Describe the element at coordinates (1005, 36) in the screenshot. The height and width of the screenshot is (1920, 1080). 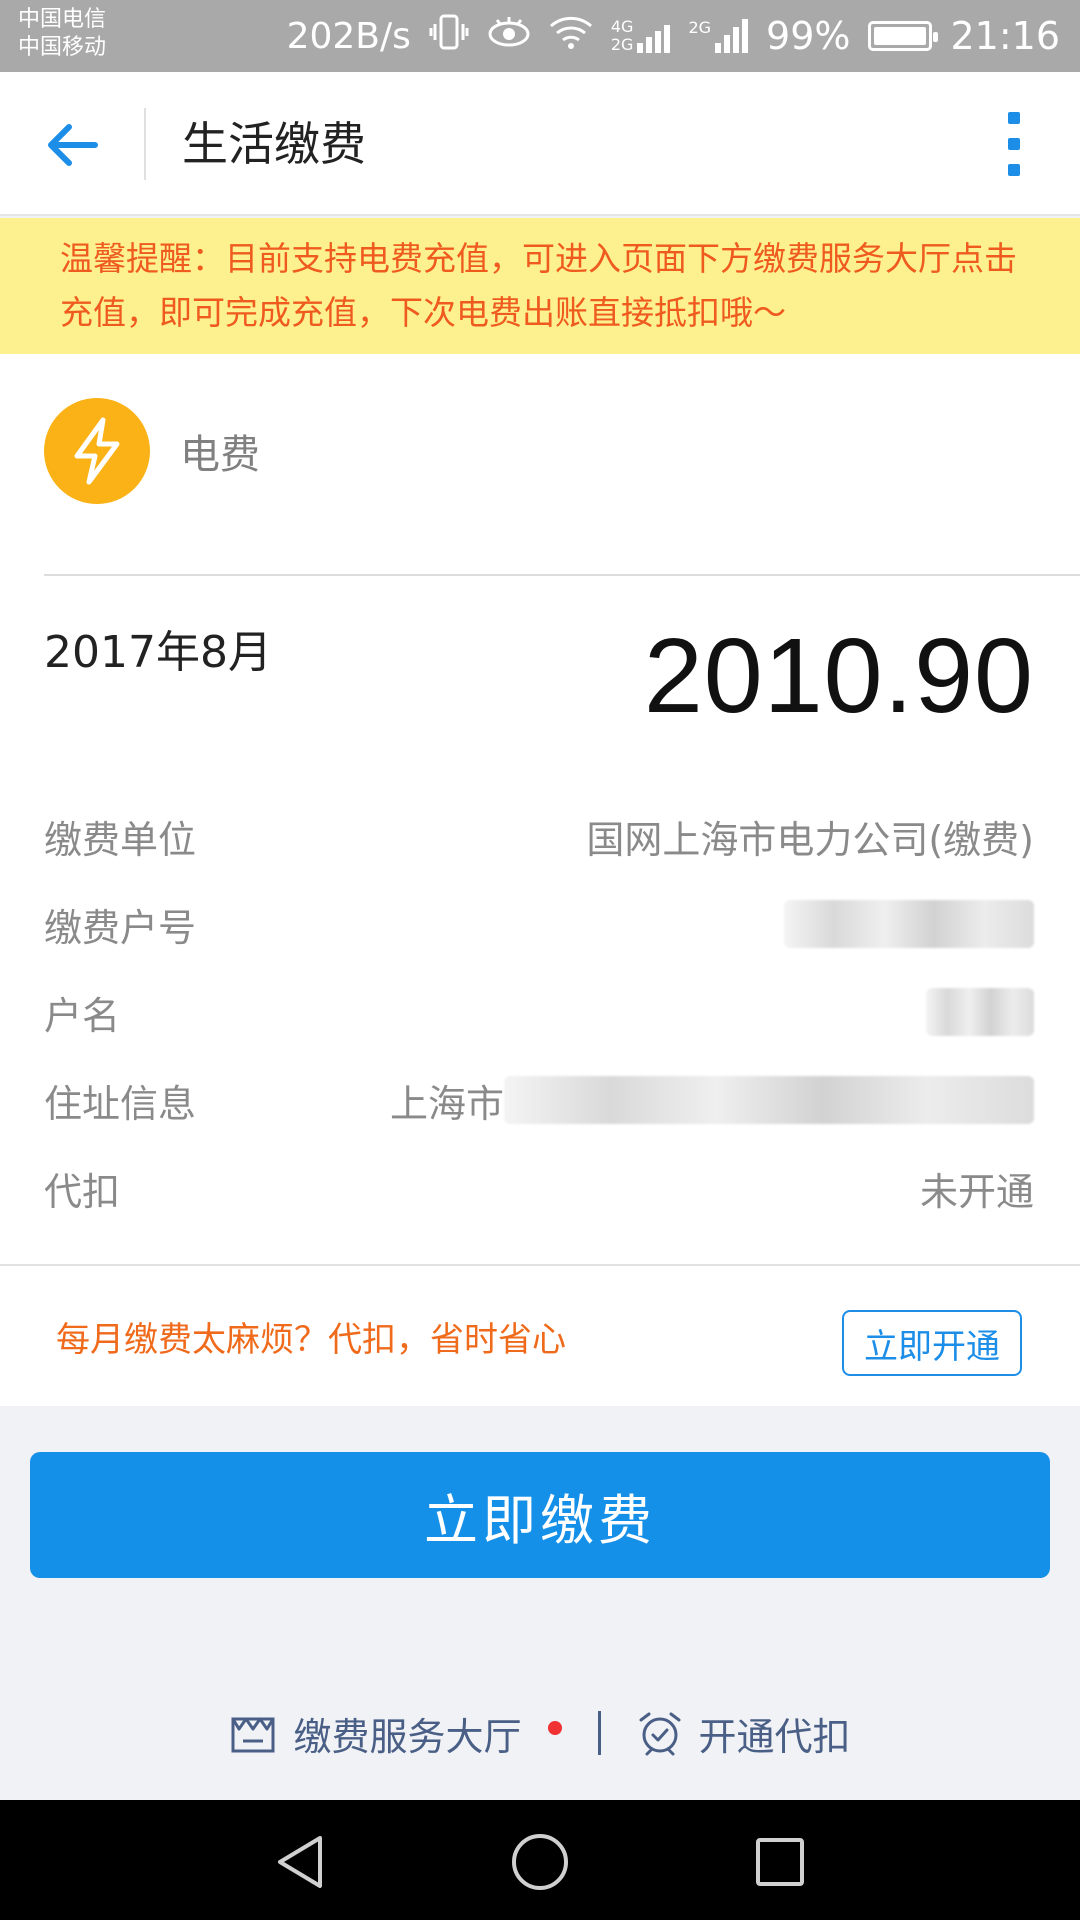
I see `clock: 21:16` at that location.